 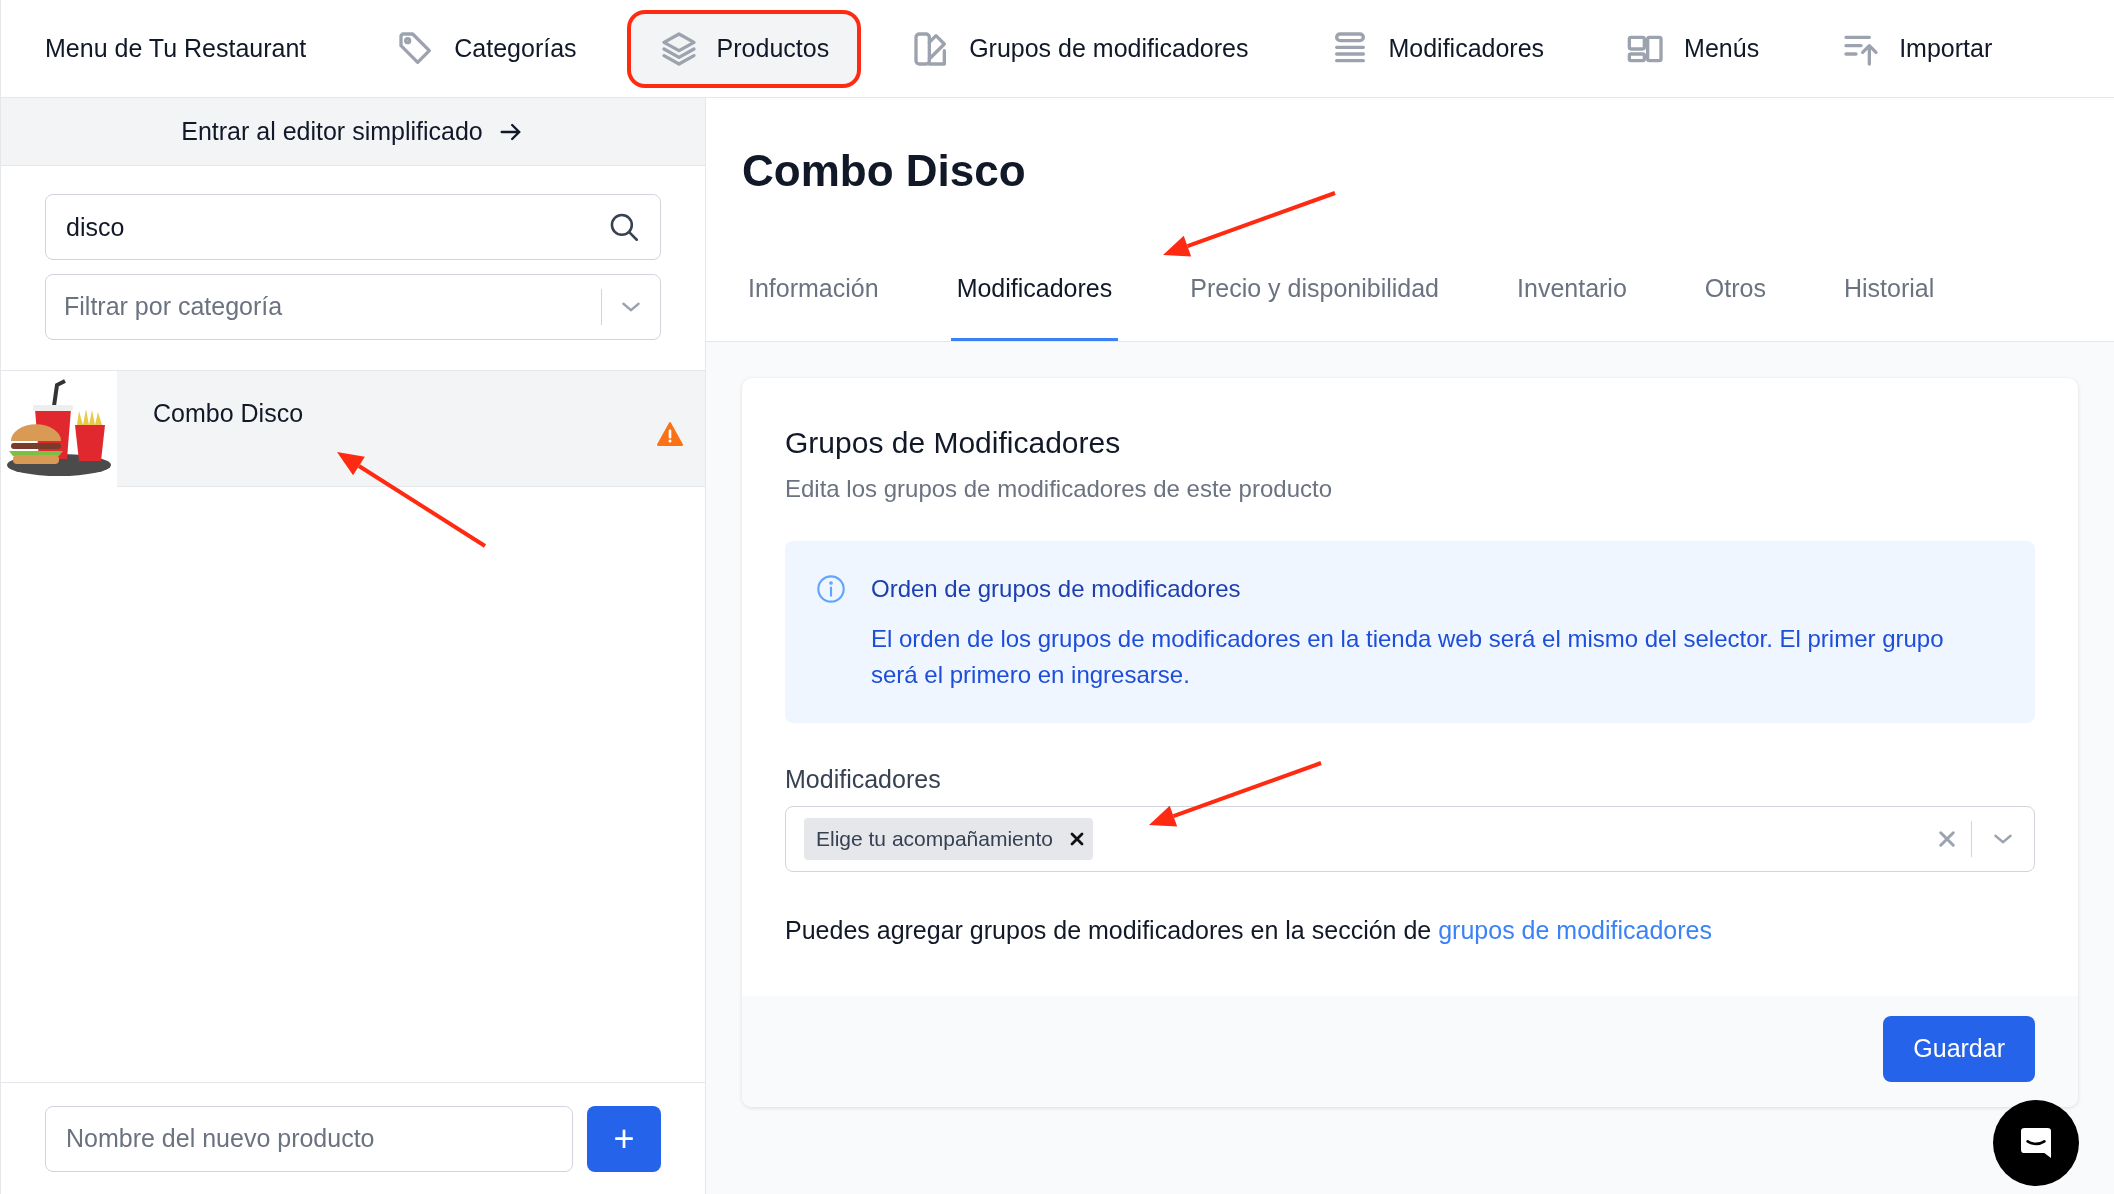 What do you see at coordinates (228, 413) in the screenshot?
I see `product-name: Combo Disco` at bounding box center [228, 413].